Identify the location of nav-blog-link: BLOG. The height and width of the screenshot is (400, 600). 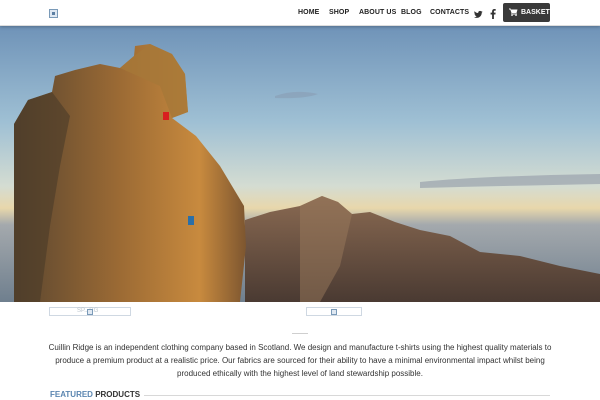
(411, 12).